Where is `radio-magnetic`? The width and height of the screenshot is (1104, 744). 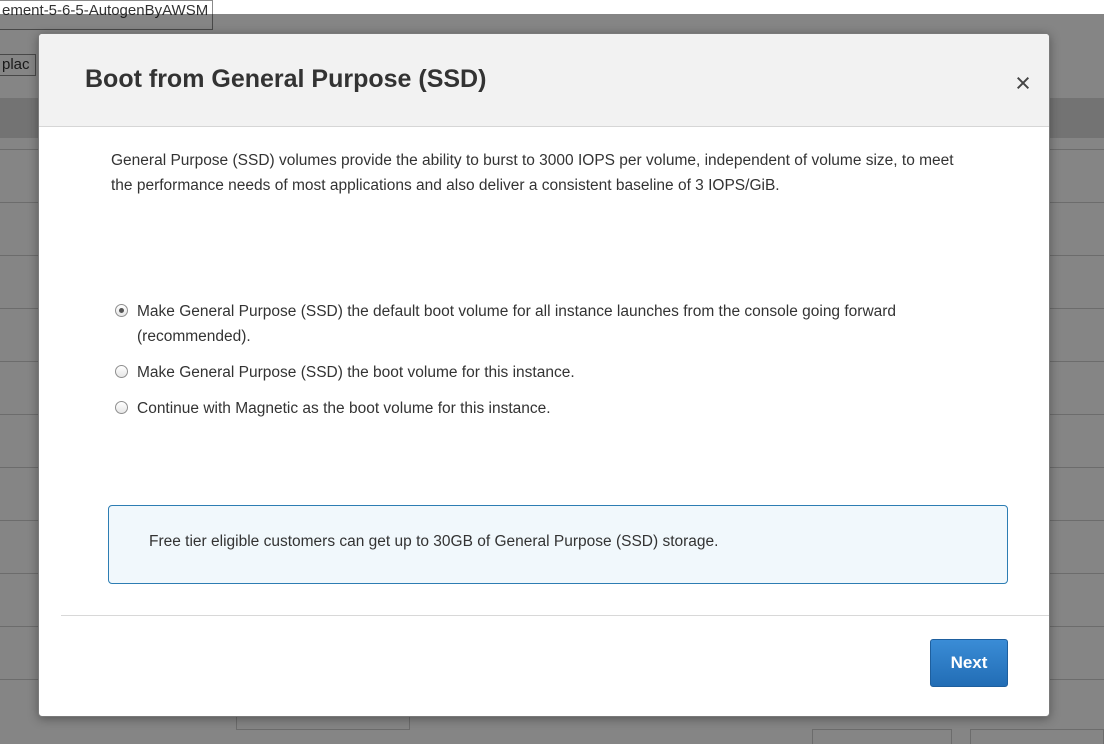 radio-magnetic is located at coordinates (121, 407).